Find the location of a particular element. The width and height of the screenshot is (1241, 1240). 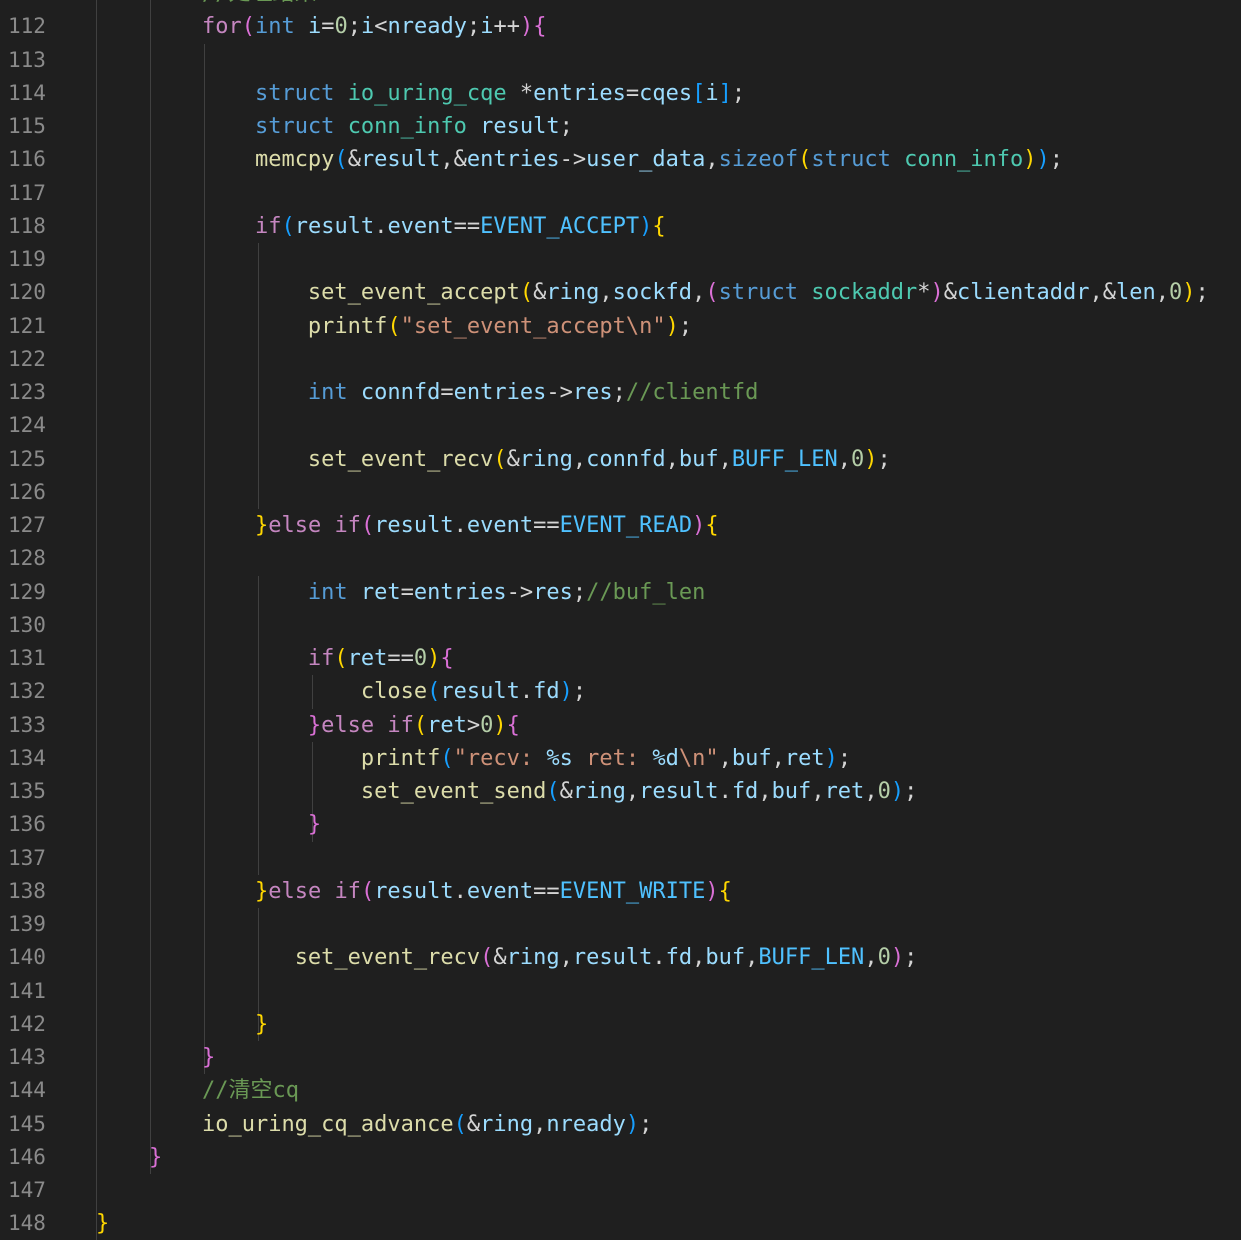

line-number: 146 is located at coordinates (27, 1156).